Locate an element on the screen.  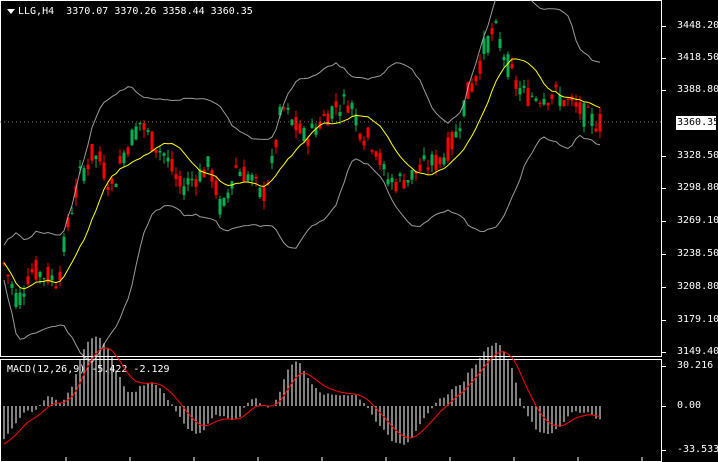
price-tick: 3388.80 is located at coordinates (690, 90).